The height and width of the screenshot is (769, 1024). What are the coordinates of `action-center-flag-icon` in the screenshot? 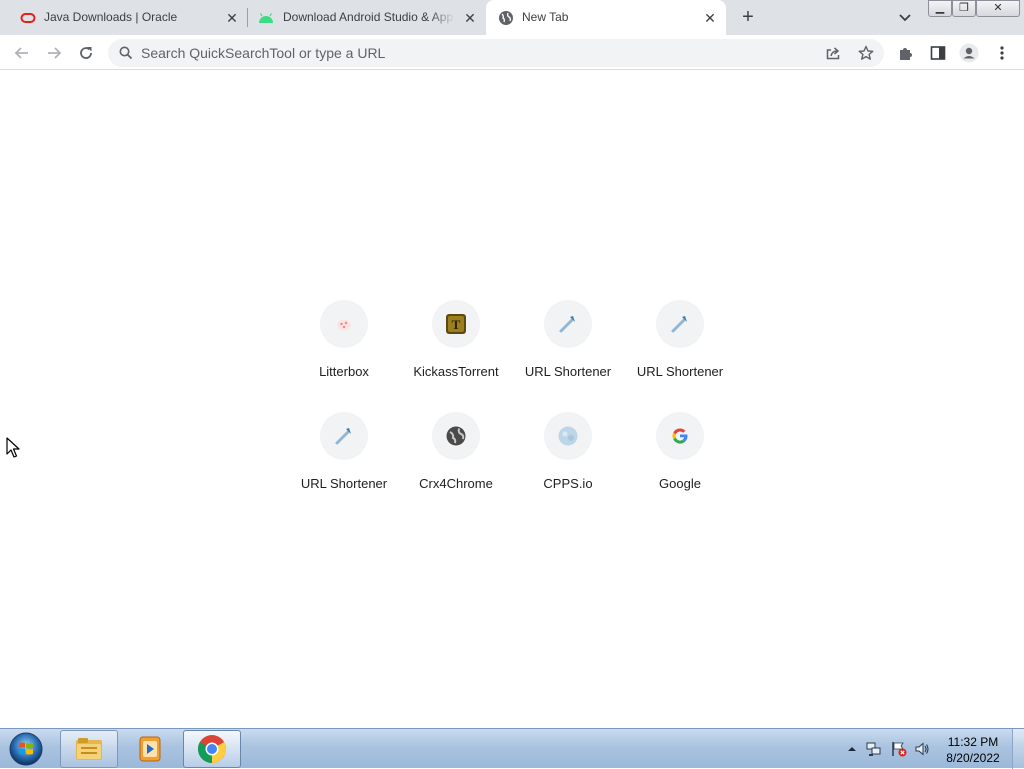 It's located at (899, 749).